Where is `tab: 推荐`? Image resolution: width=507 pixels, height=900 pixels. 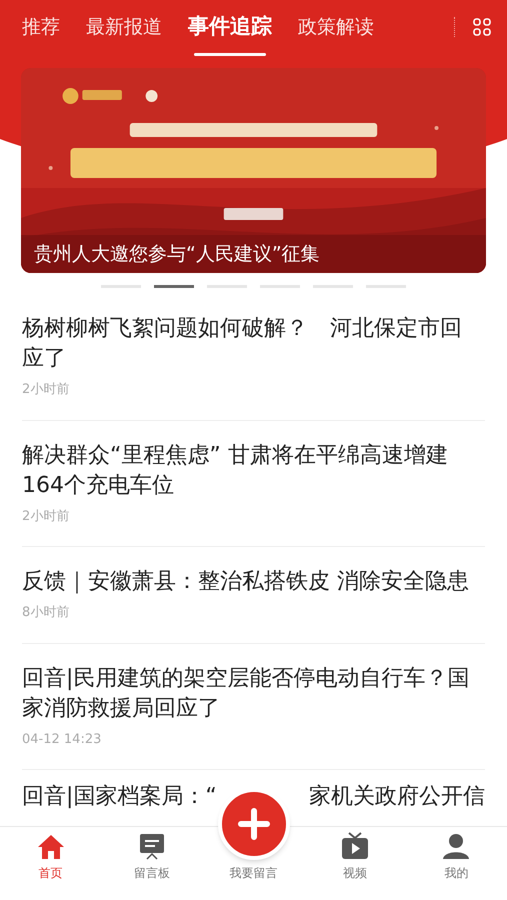 tab: 推荐 is located at coordinates (41, 27).